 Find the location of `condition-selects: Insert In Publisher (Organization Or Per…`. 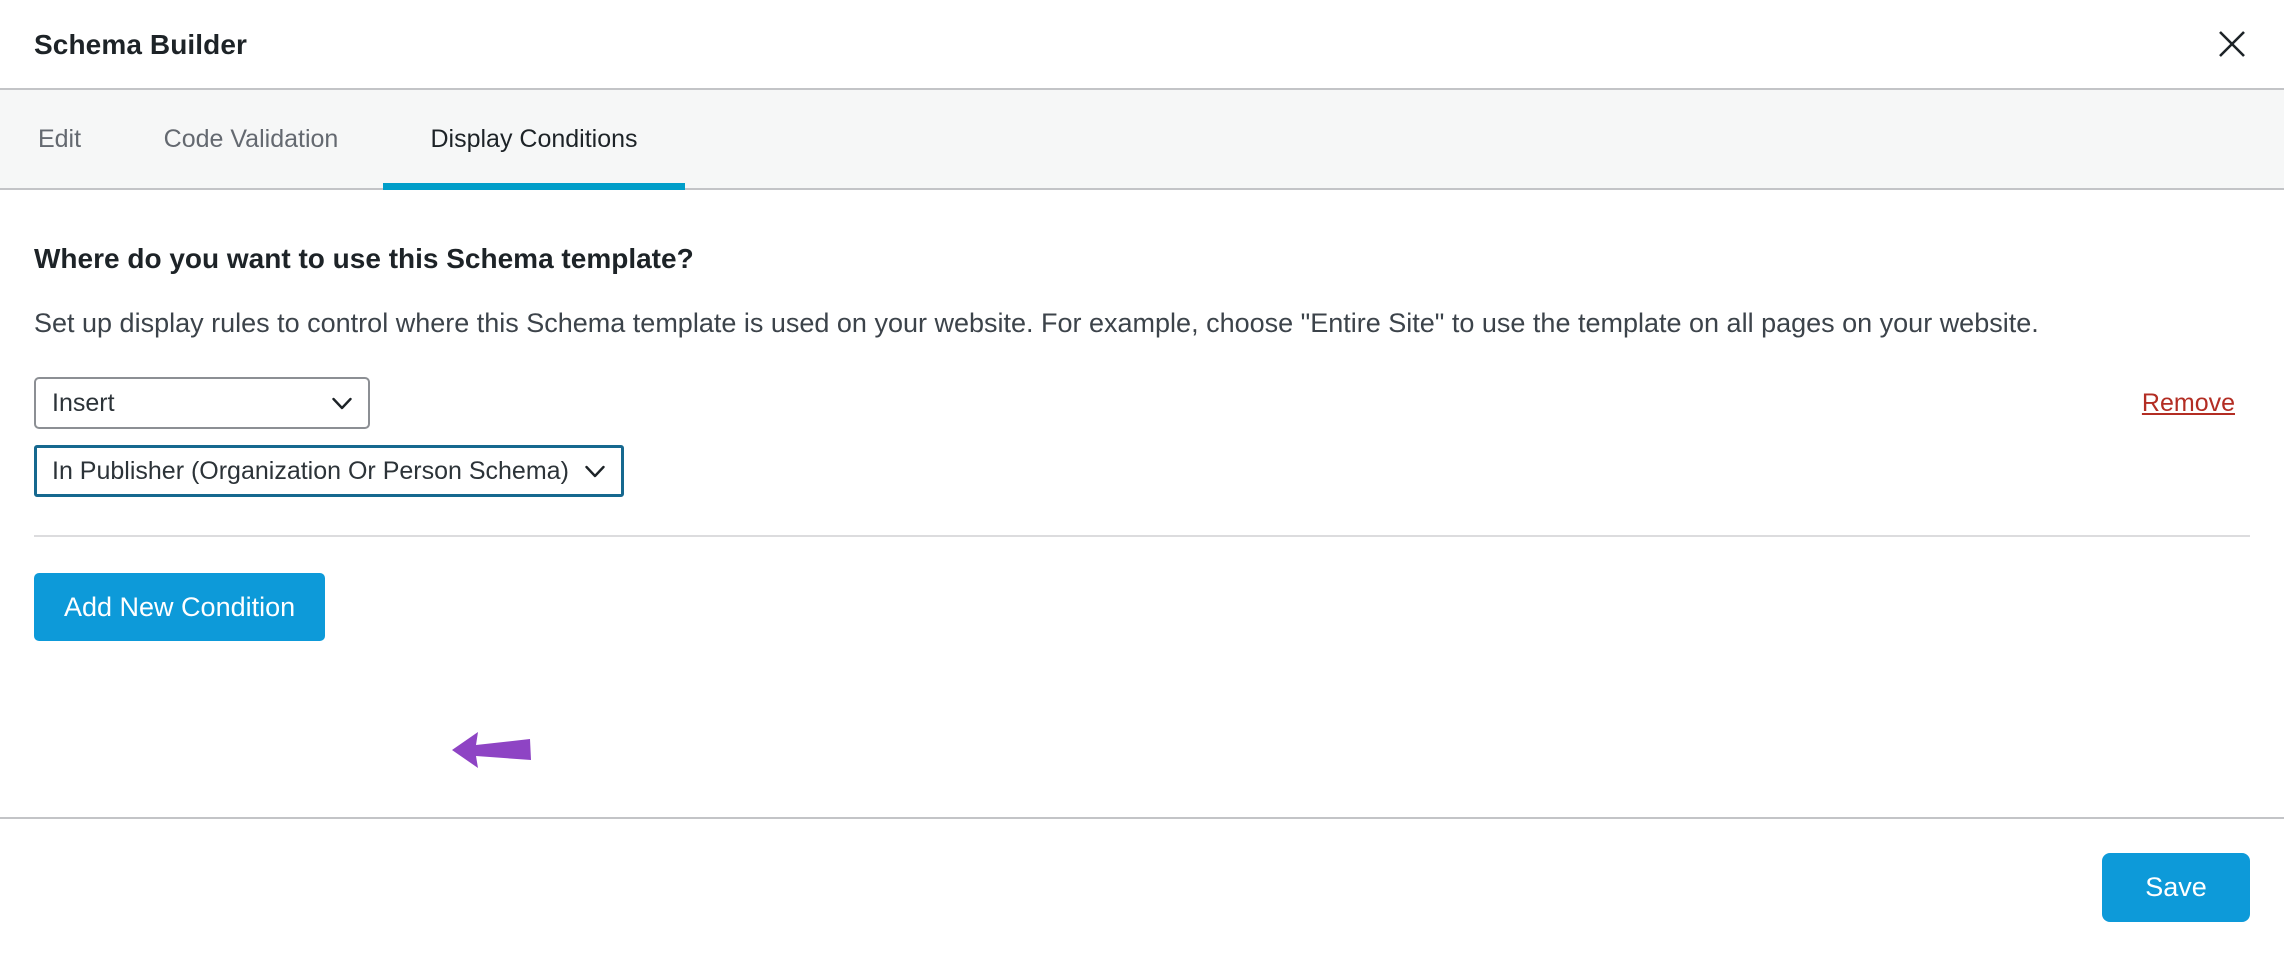

condition-selects: Insert In Publisher (Organization Or Per… is located at coordinates (329, 437).